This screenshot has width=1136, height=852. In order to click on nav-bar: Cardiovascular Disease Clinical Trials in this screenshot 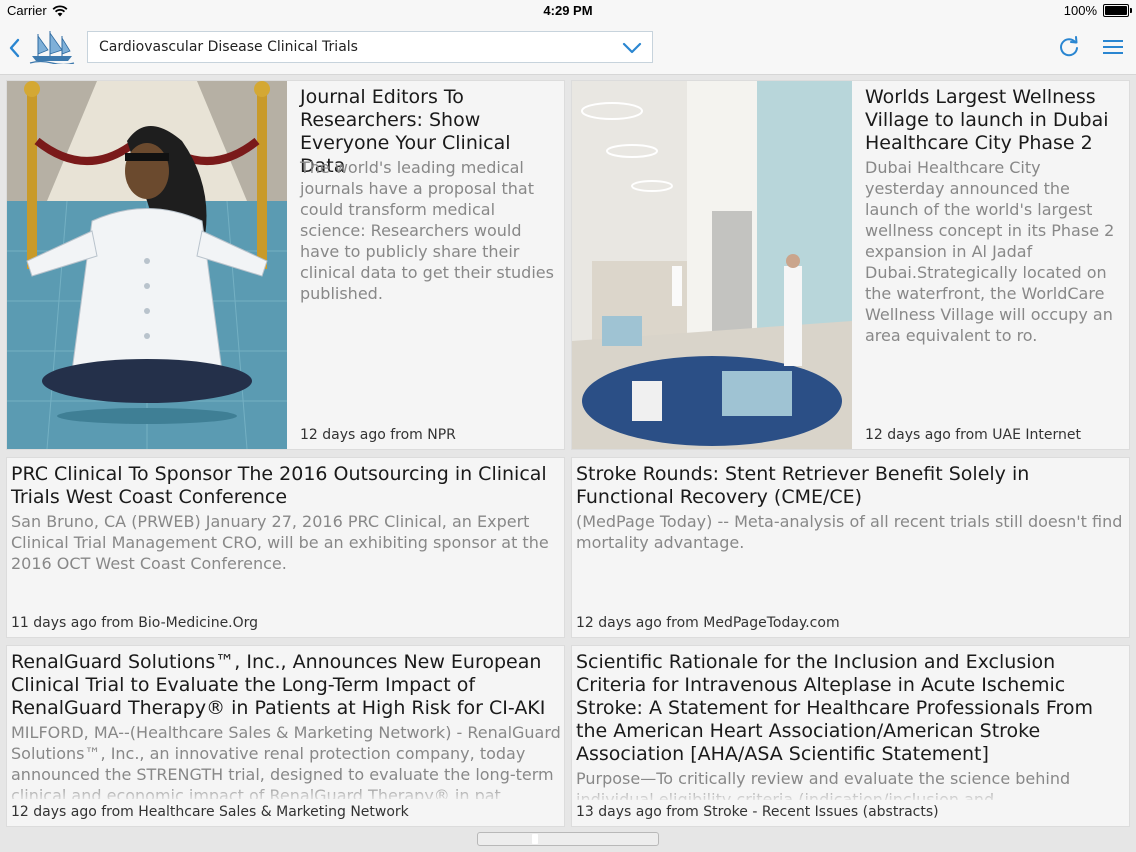, I will do `click(568, 48)`.